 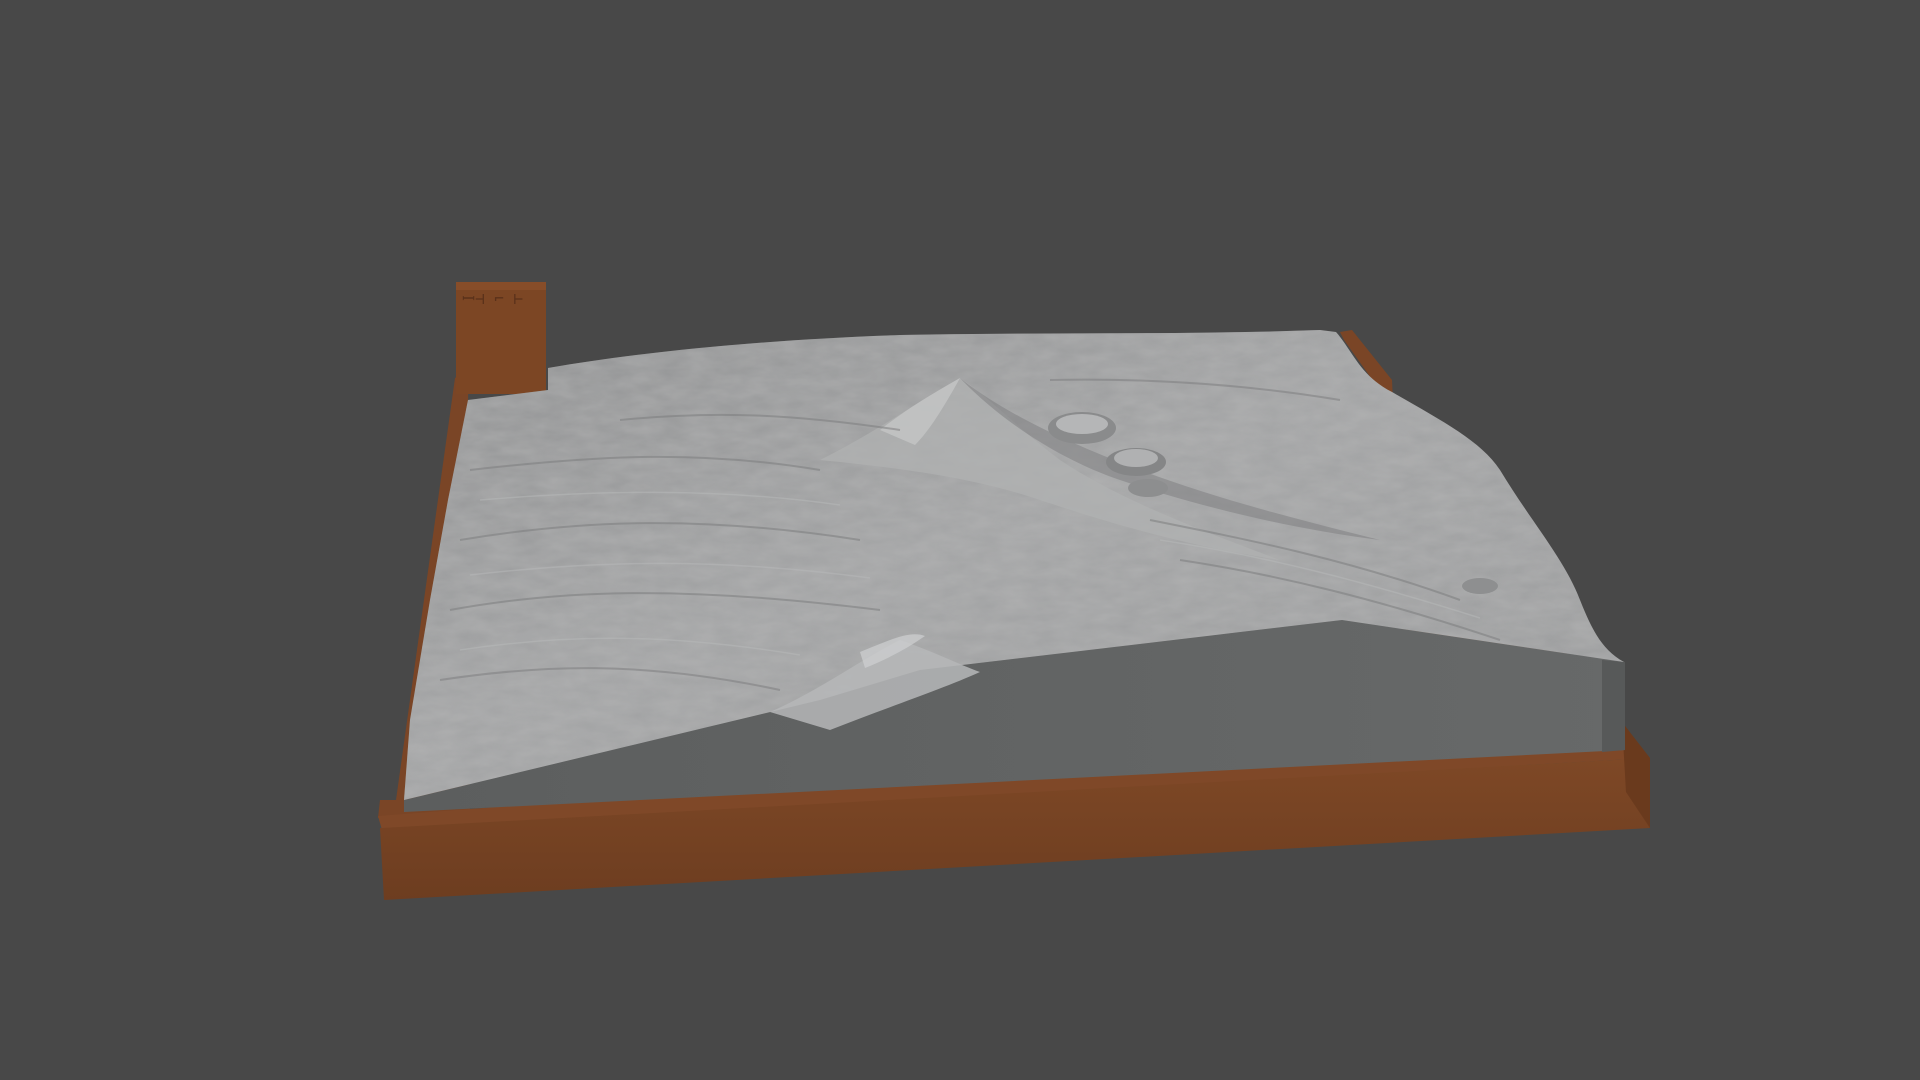 What do you see at coordinates (1136, 458) in the screenshot?
I see `crater-2-rim` at bounding box center [1136, 458].